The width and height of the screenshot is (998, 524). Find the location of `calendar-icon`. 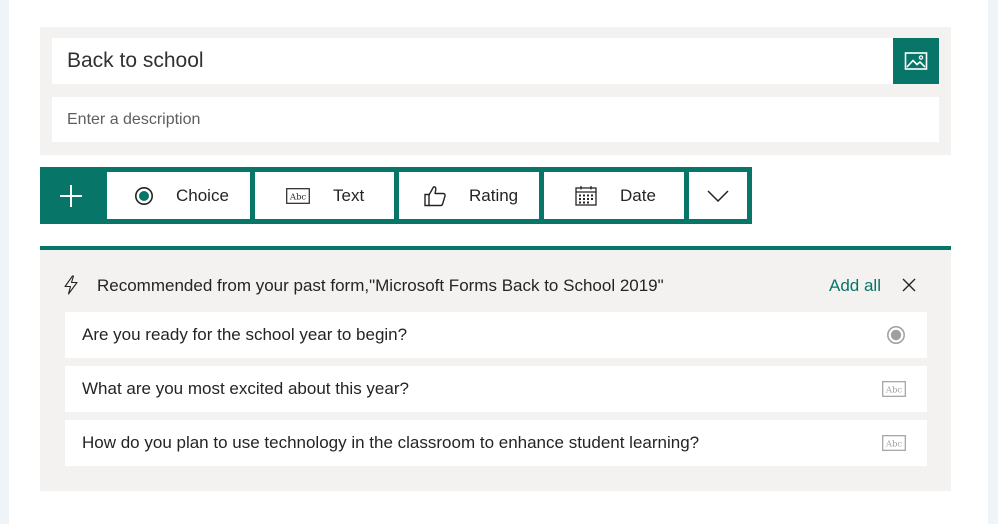

calendar-icon is located at coordinates (586, 195).